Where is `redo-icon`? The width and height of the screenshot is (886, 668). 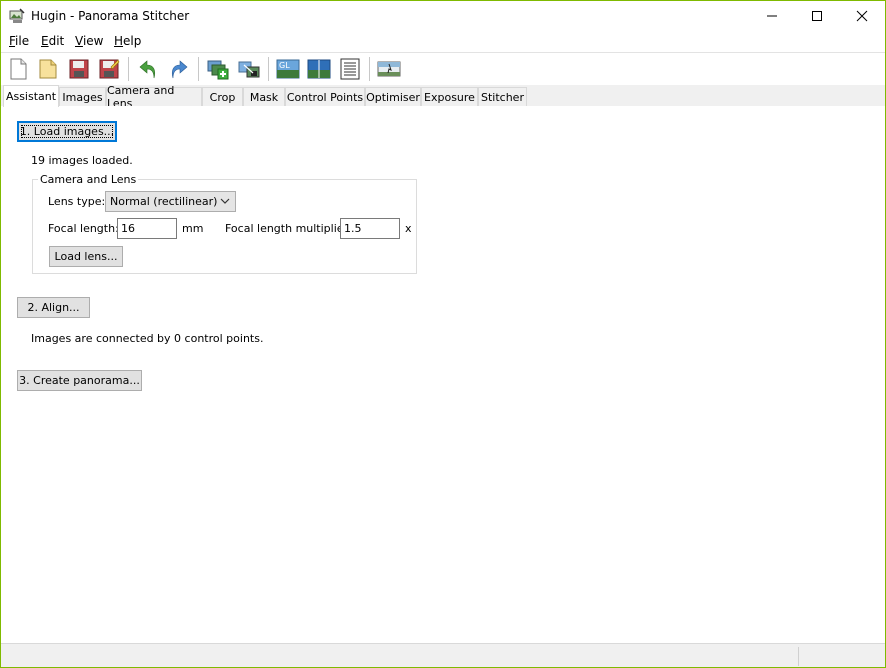 redo-icon is located at coordinates (179, 69).